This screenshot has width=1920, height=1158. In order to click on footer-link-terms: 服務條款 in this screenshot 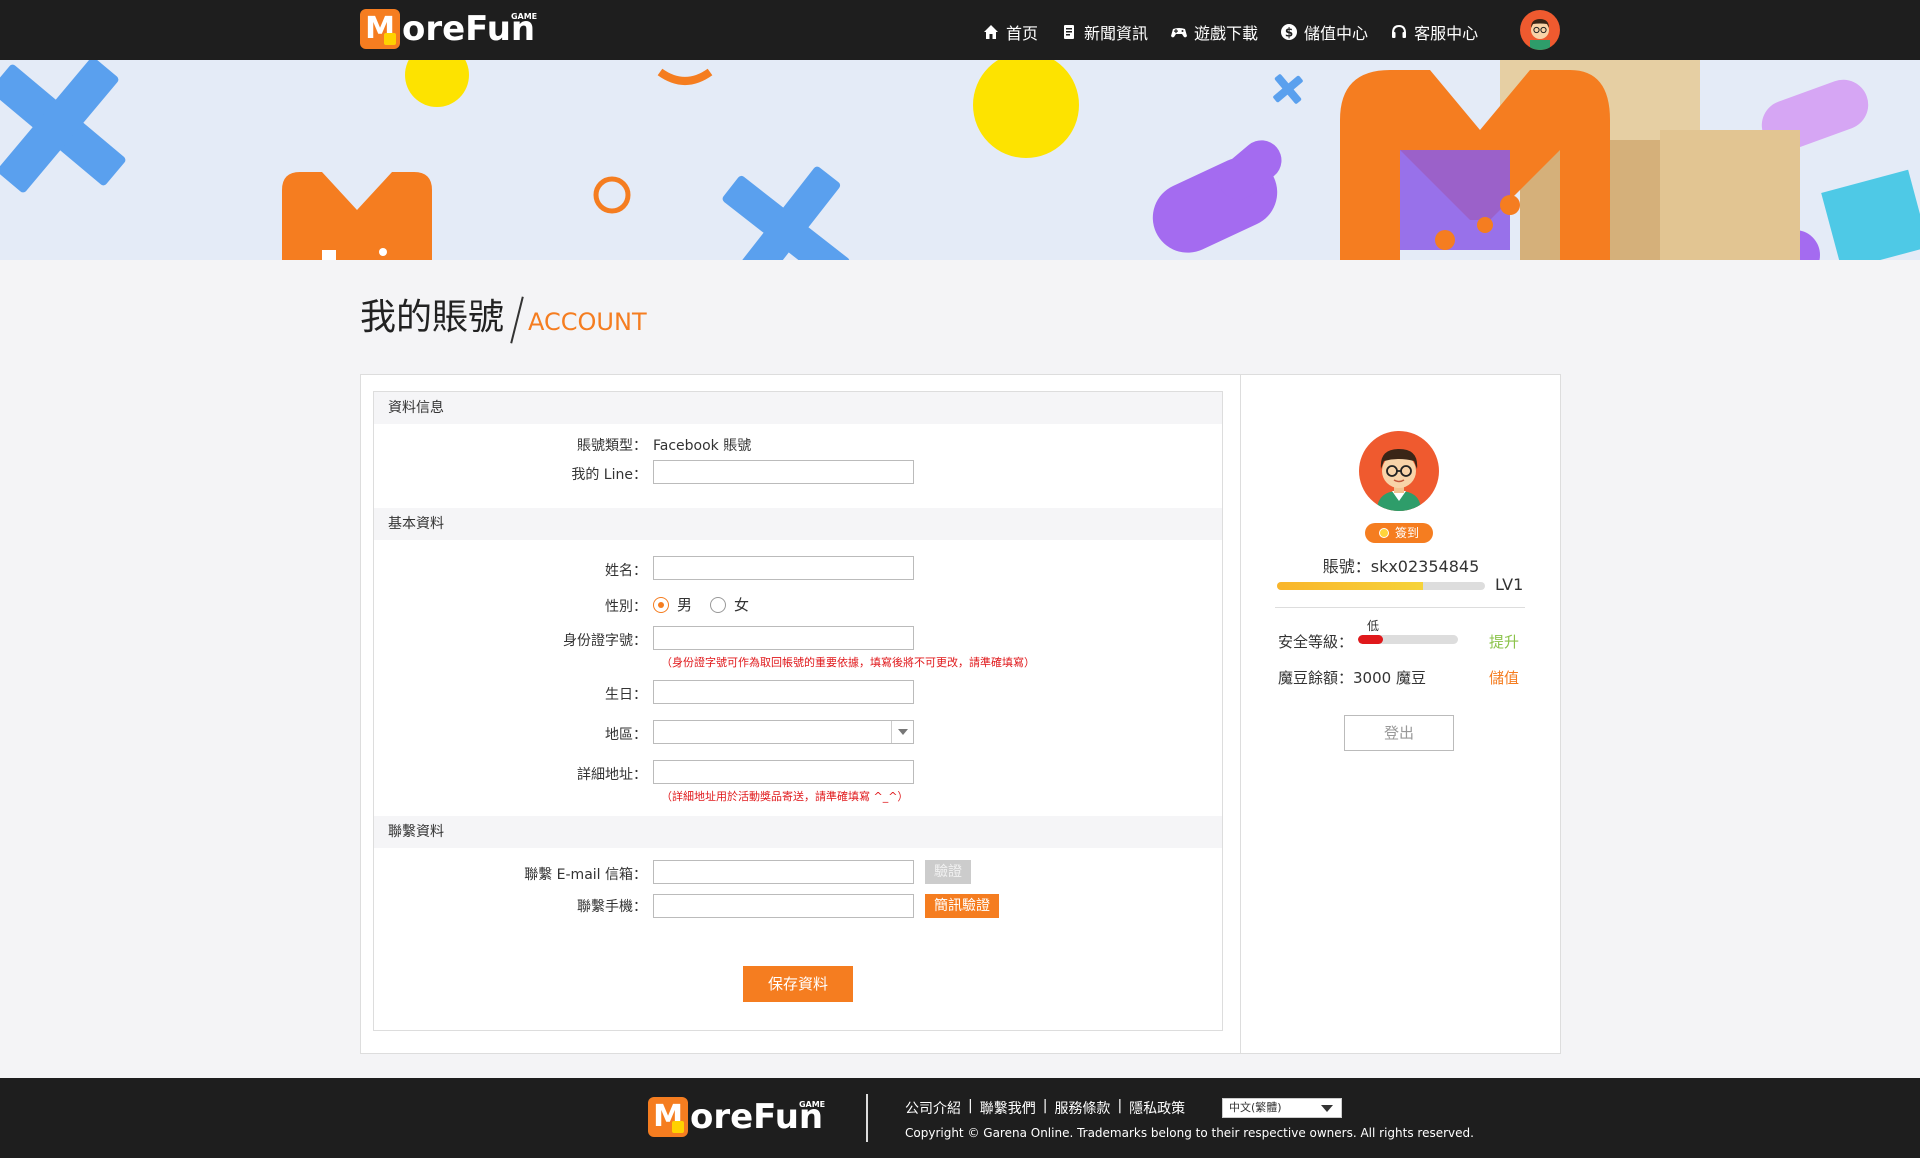, I will do `click(1082, 1108)`.